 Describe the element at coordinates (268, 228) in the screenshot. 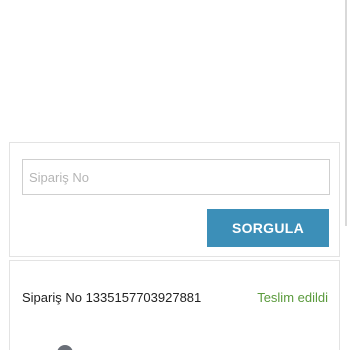

I see `query-button: SORGULA` at that location.